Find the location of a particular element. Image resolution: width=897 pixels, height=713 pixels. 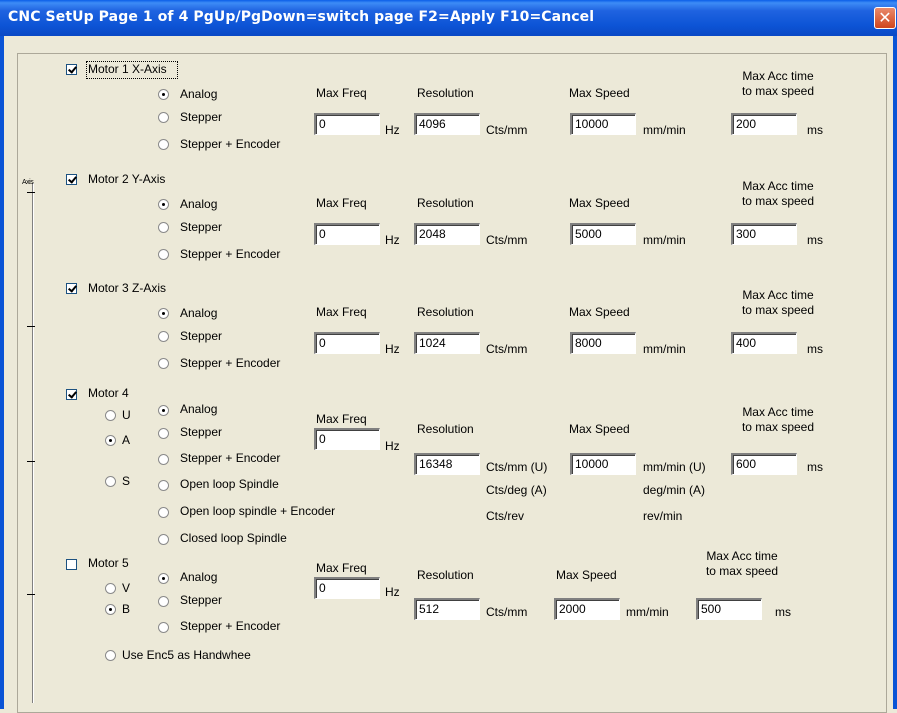

motor-2-cts-mm-unit: Cts/mm is located at coordinates (507, 240).